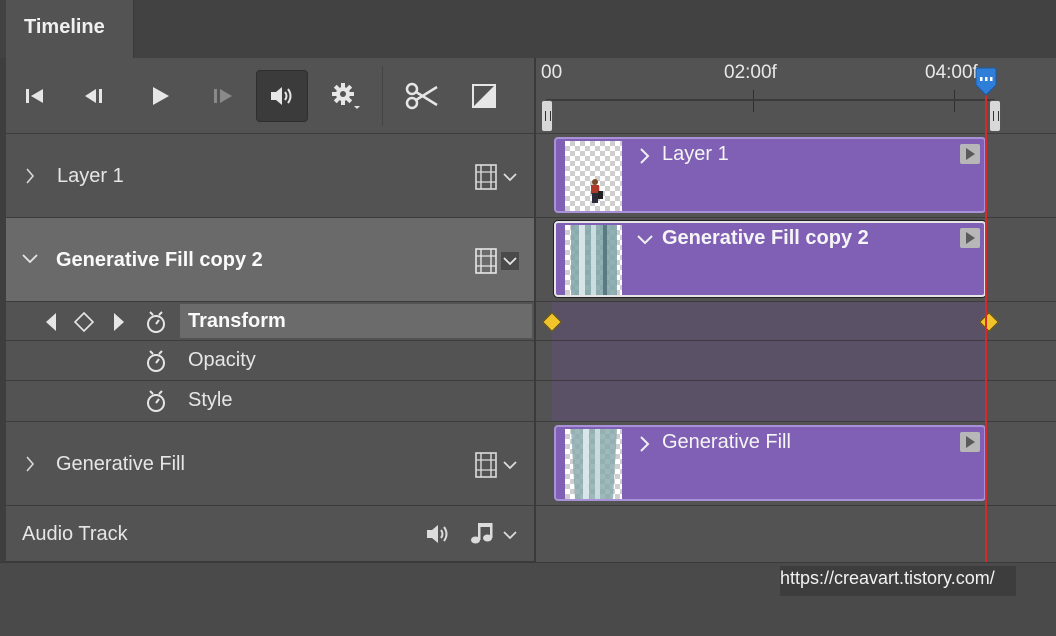 The width and height of the screenshot is (1056, 636). What do you see at coordinates (769, 321) in the screenshot?
I see `transform-lane` at bounding box center [769, 321].